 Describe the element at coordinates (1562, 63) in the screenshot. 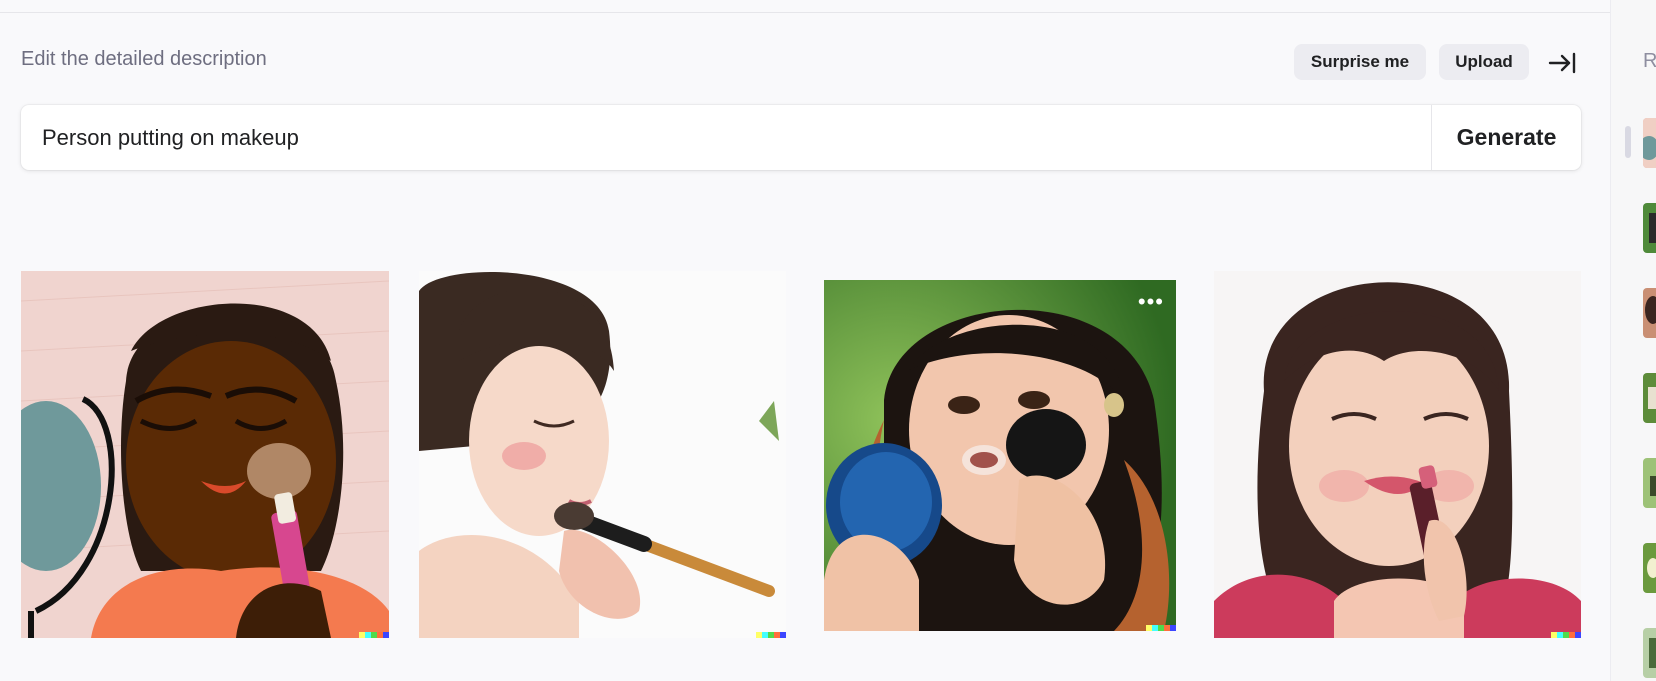

I see `collapse-sidebar-icon` at that location.